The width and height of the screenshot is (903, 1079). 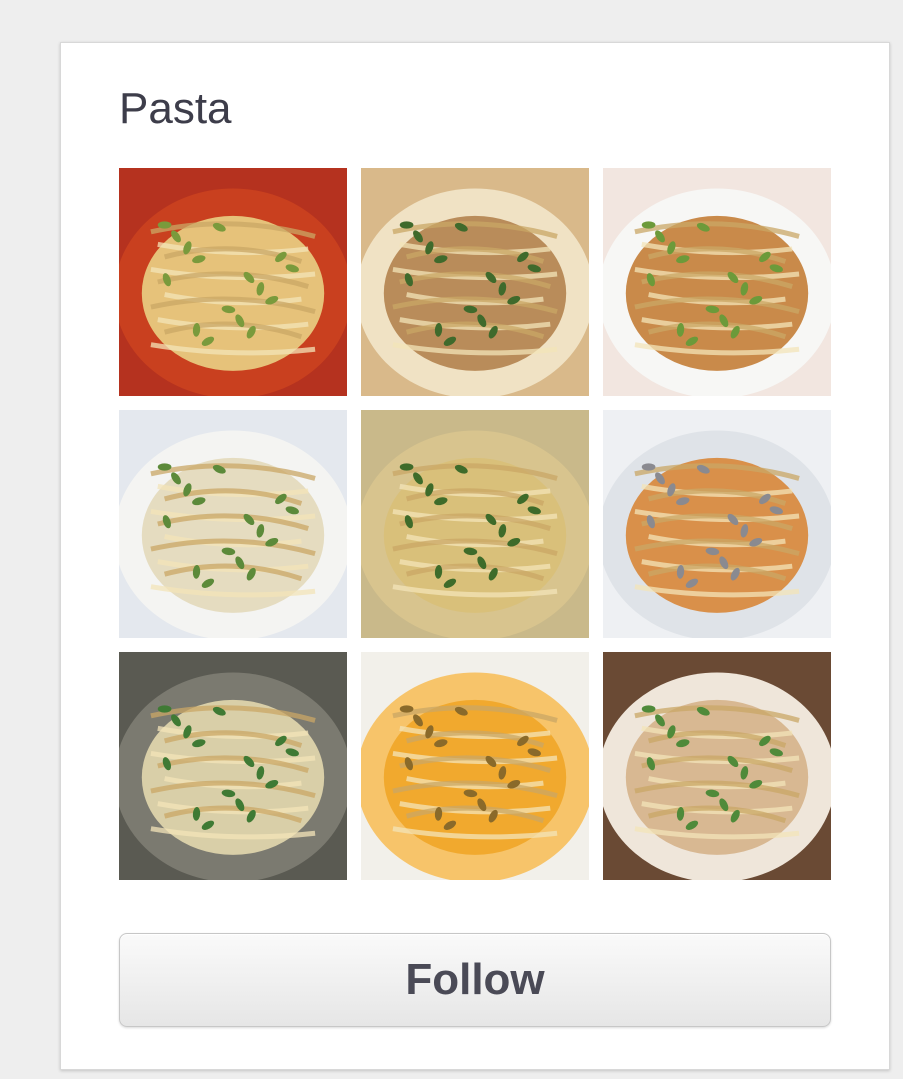 I want to click on thumb-pasta-3-image, so click(x=717, y=282).